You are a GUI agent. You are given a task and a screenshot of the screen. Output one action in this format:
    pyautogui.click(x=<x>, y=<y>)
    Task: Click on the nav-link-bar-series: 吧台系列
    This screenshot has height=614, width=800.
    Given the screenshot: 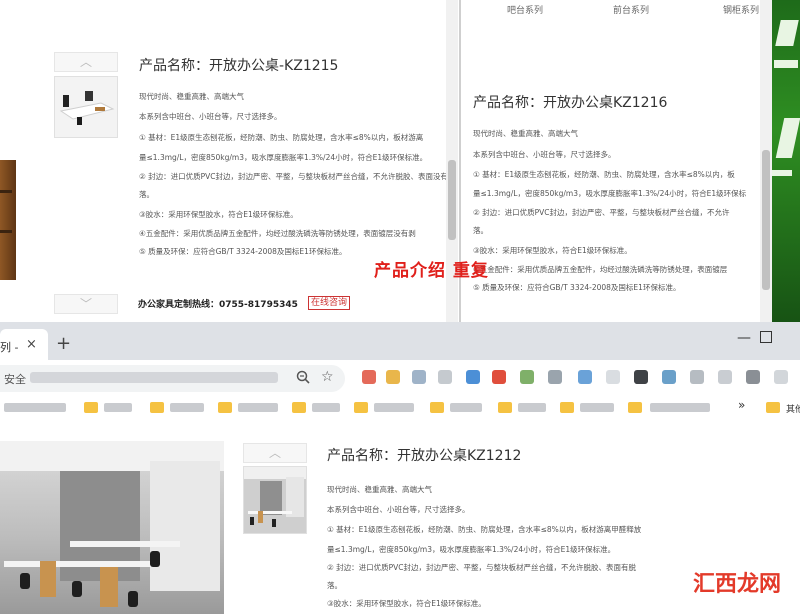 What is the action you would take?
    pyautogui.click(x=525, y=9)
    